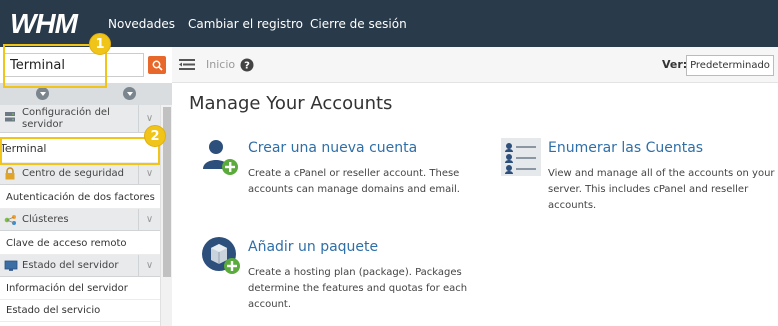 The width and height of the screenshot is (778, 326). What do you see at coordinates (222, 256) in the screenshot?
I see `add-package-icon` at bounding box center [222, 256].